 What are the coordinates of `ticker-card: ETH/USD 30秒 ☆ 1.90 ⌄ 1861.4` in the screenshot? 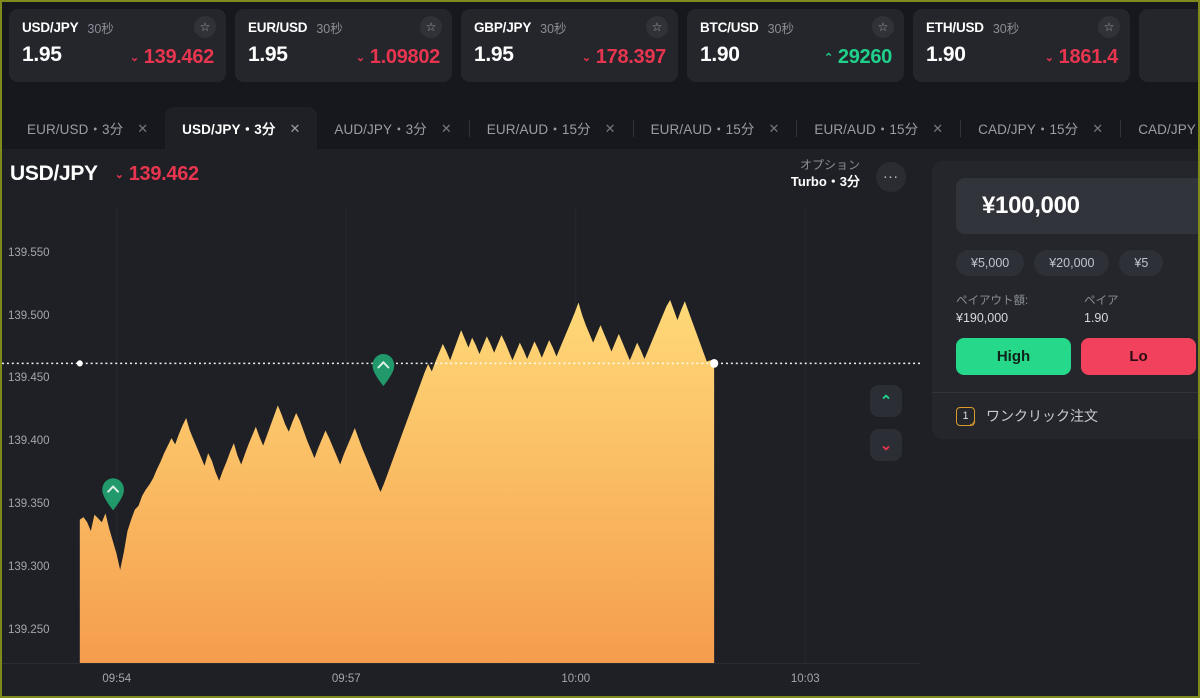 It's located at (1021, 45).